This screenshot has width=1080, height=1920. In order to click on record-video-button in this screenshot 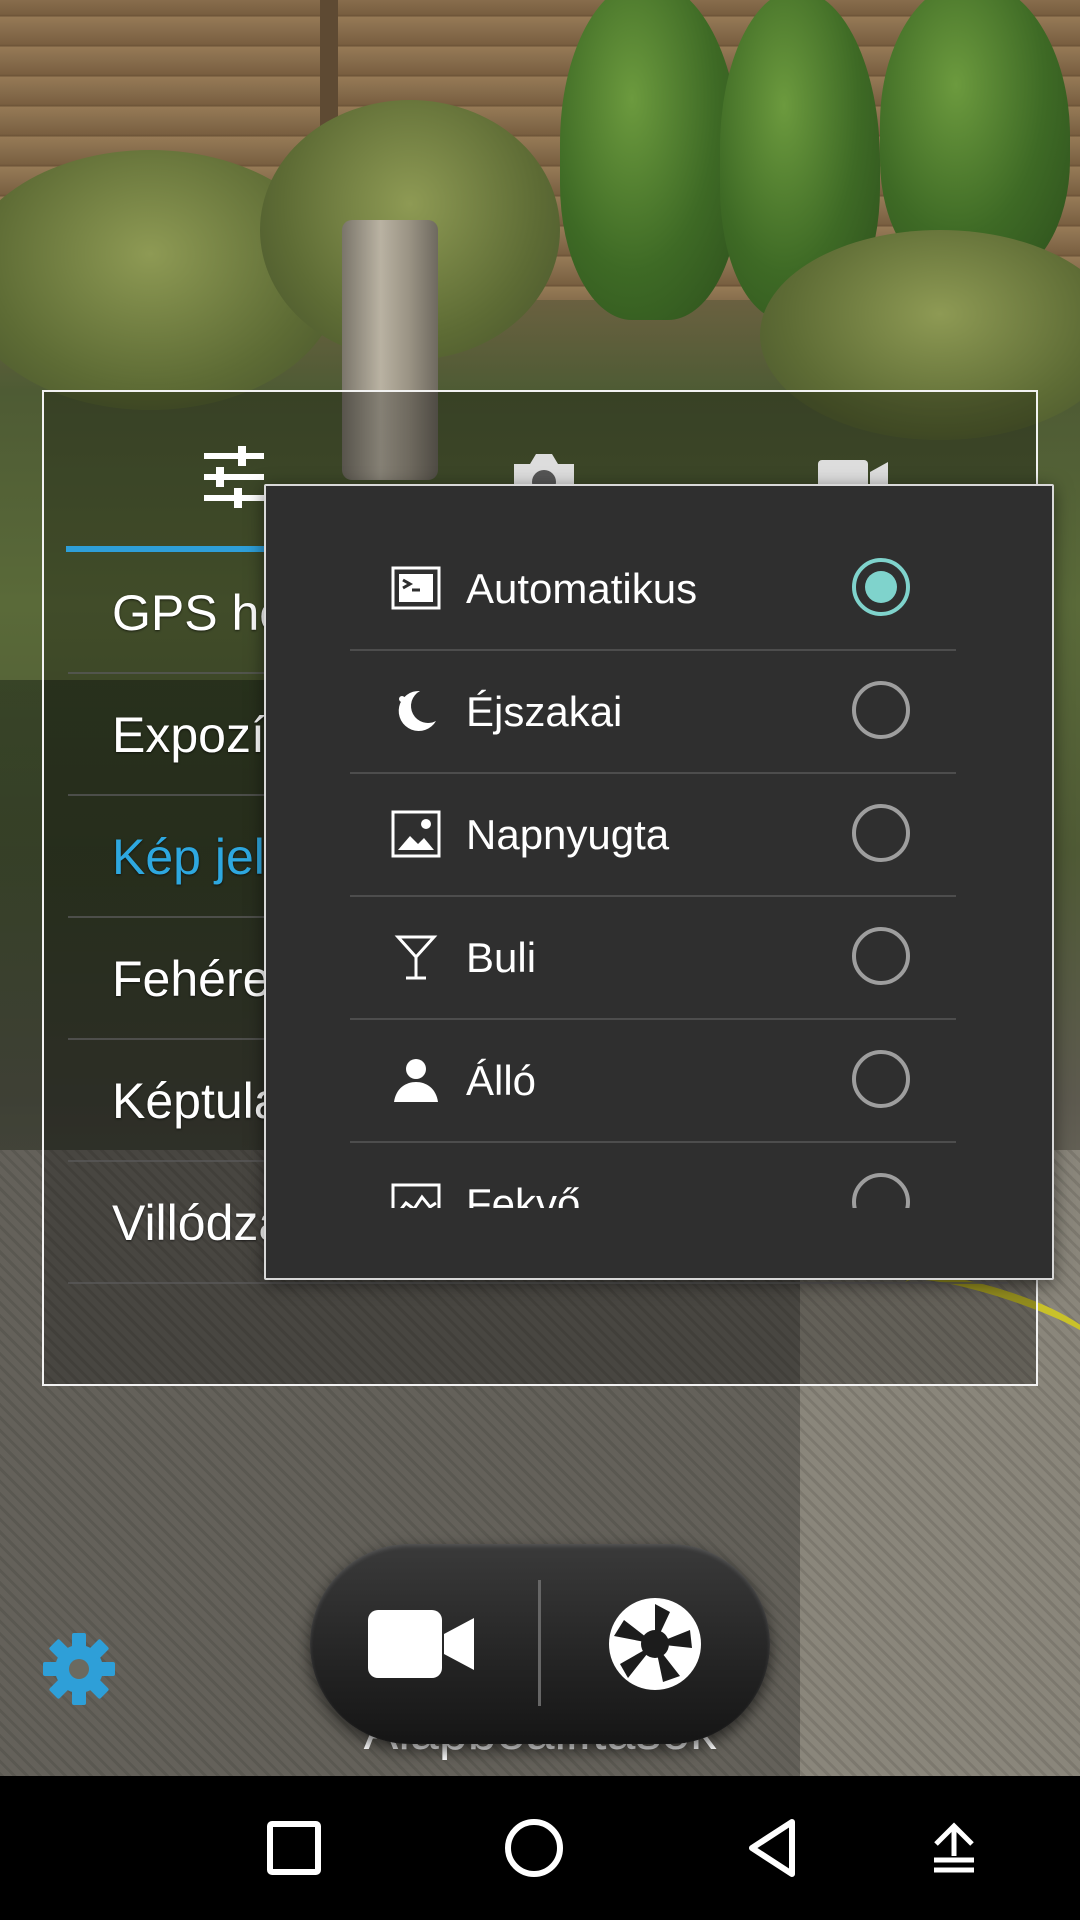, I will do `click(420, 1644)`.